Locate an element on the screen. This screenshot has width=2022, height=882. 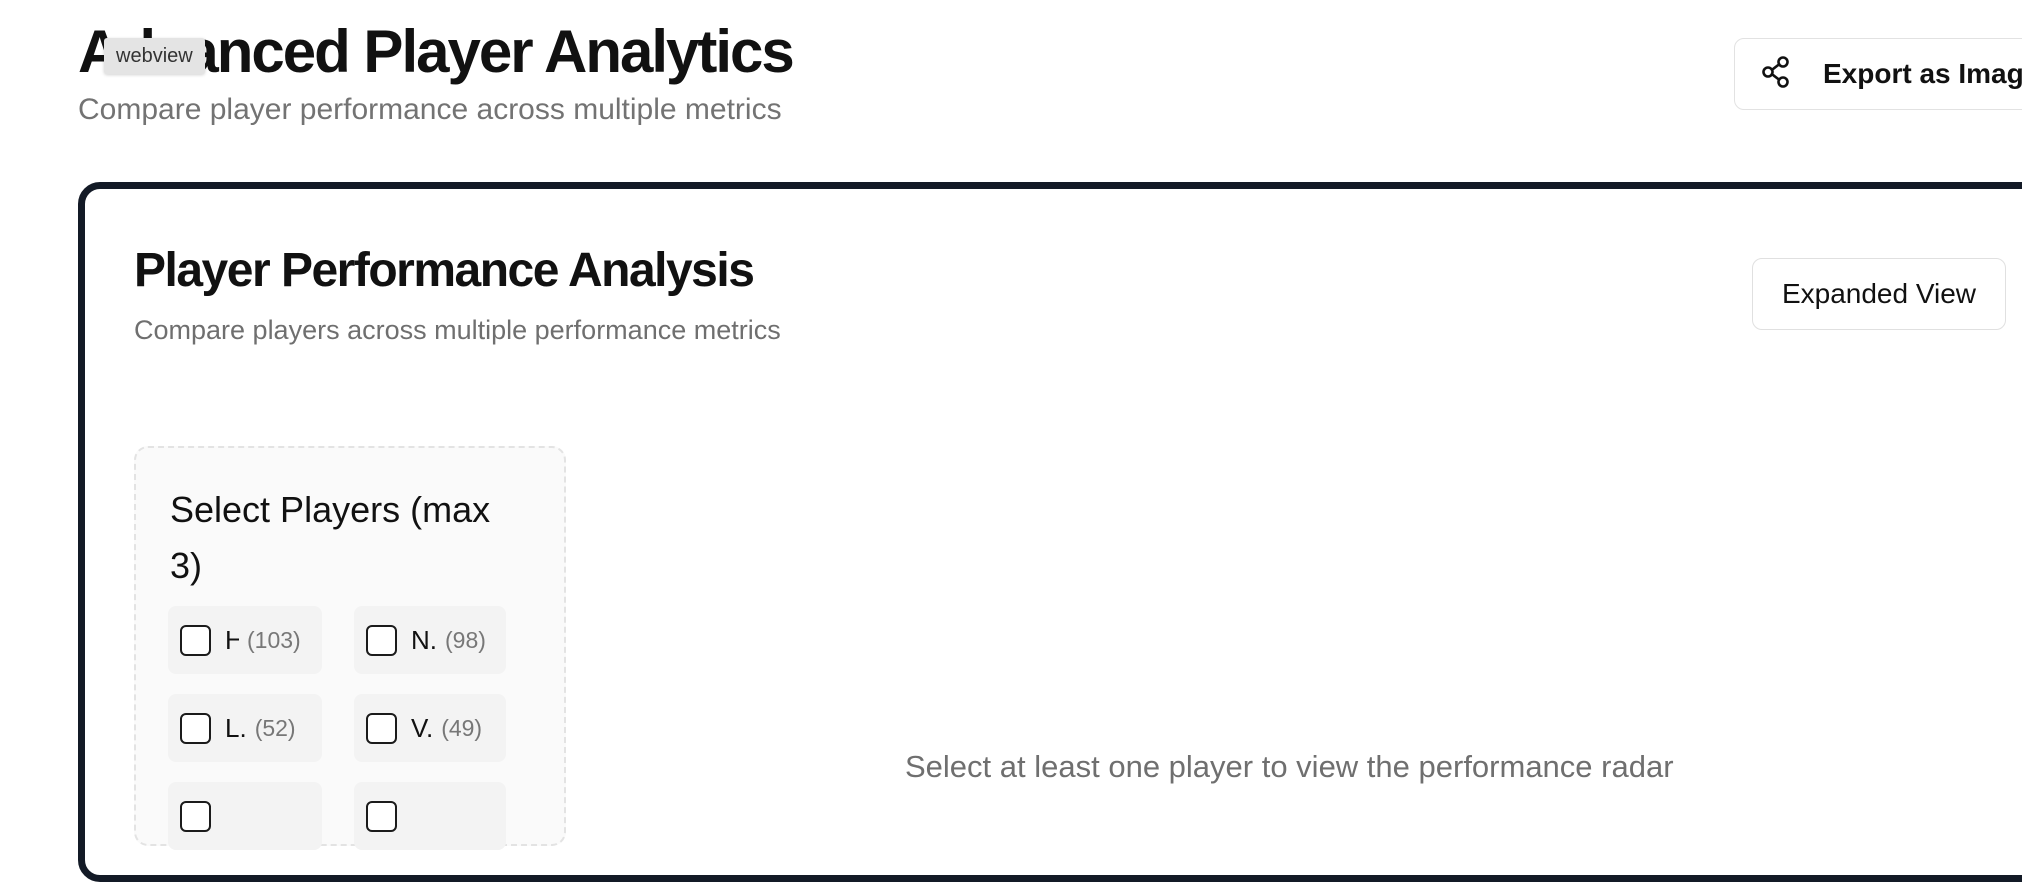
player-name: N. is located at coordinates (424, 639).